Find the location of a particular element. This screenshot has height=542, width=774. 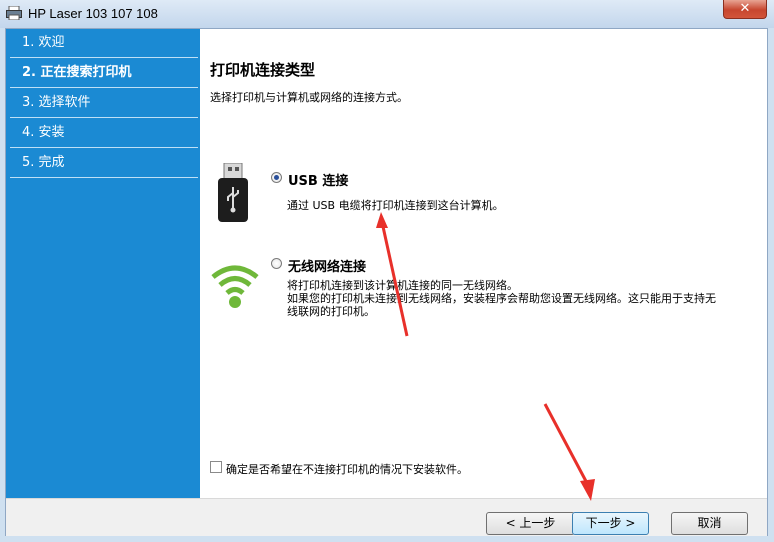

usb-connection-radio is located at coordinates (276, 177).